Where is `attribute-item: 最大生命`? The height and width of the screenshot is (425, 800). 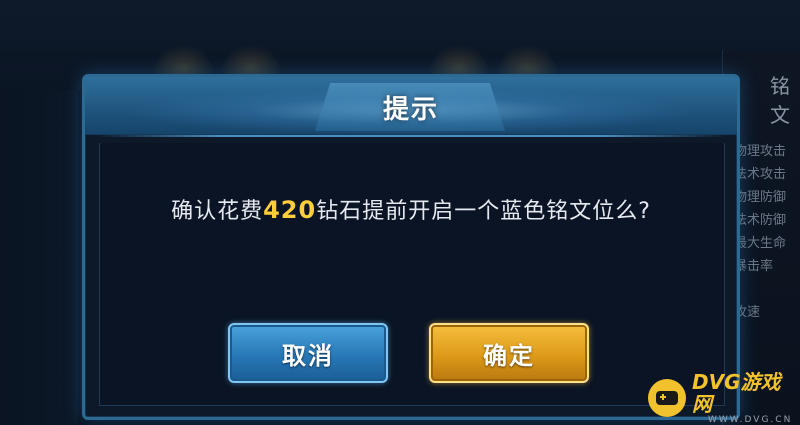
attribute-item: 最大生命 is located at coordinates (760, 243).